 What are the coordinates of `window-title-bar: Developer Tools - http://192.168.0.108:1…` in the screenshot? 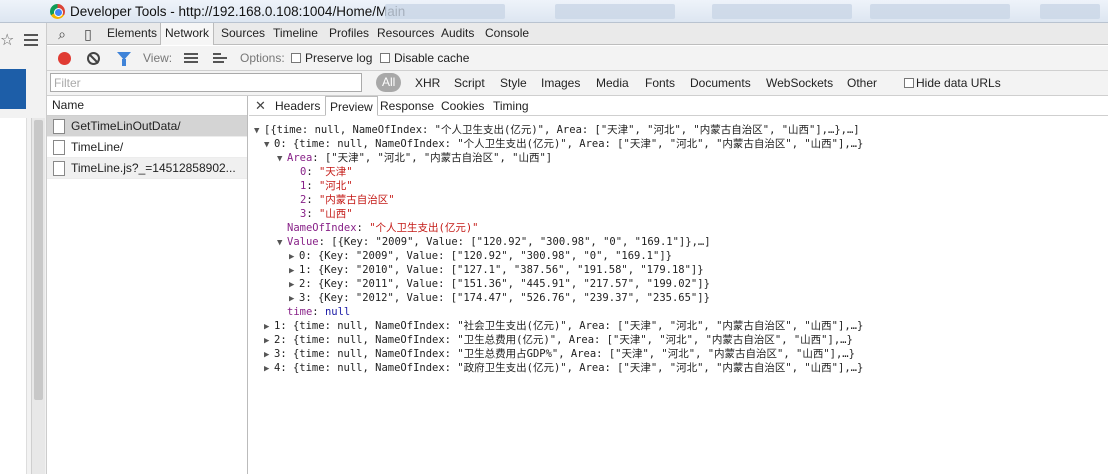 It's located at (554, 11).